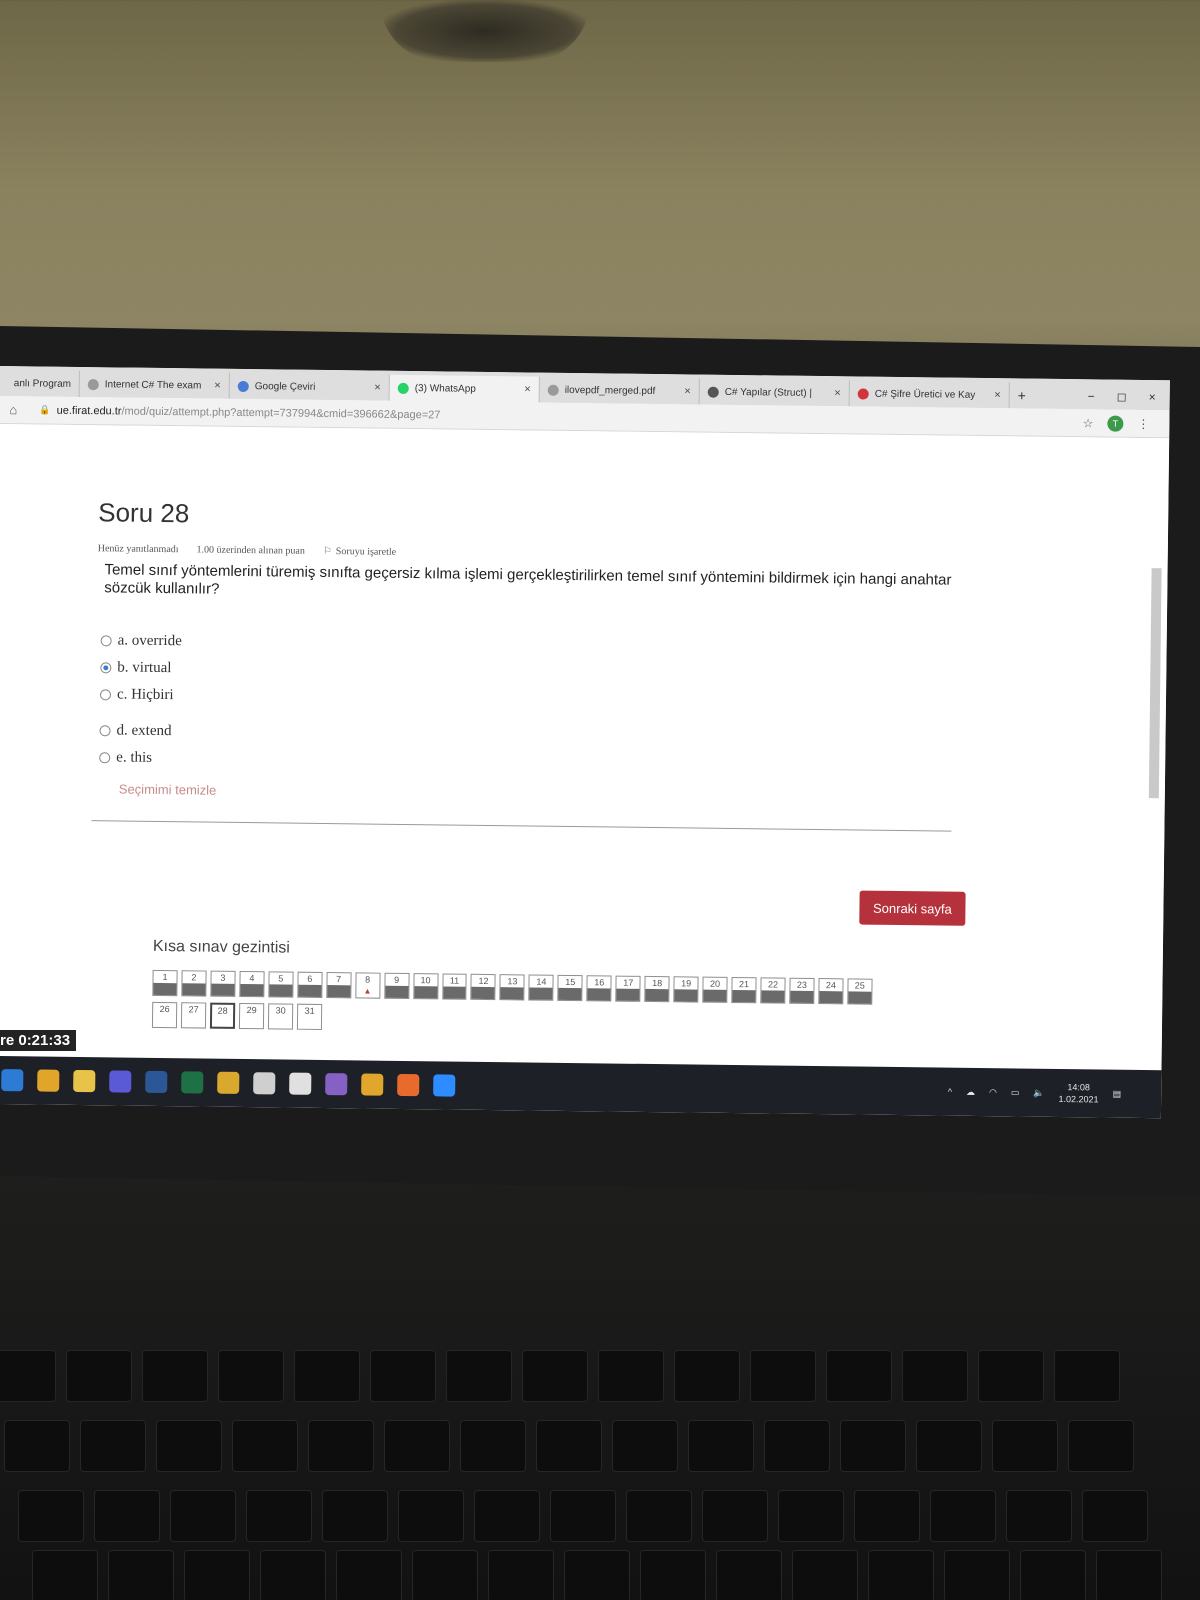 Image resolution: width=1200 pixels, height=1600 pixels. I want to click on nav-question-button: 27, so click(193, 1015).